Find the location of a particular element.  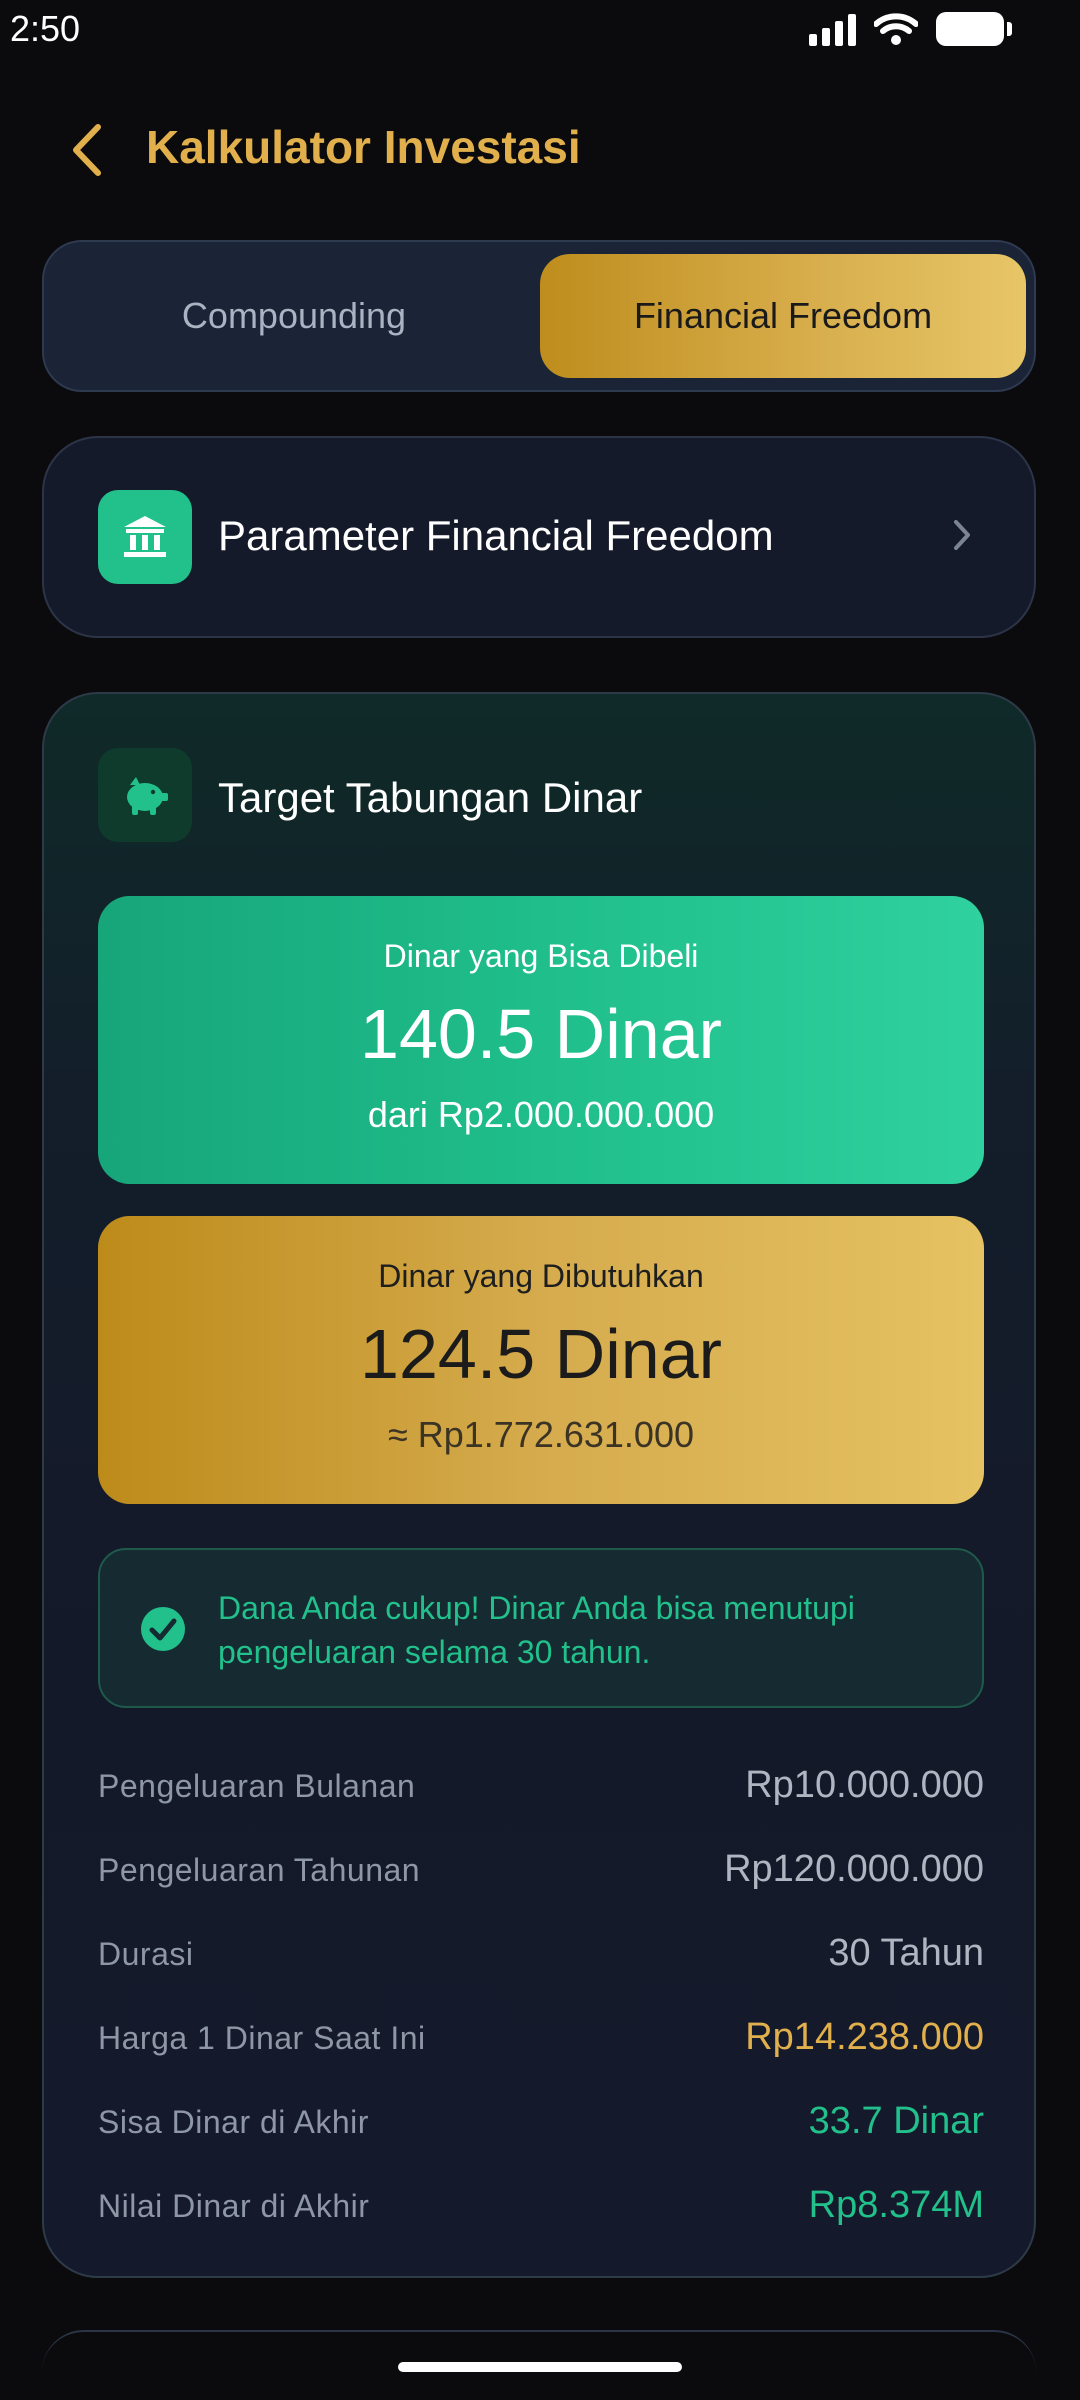

tab-financial-freedom: Financial Freedom is located at coordinates (783, 316).